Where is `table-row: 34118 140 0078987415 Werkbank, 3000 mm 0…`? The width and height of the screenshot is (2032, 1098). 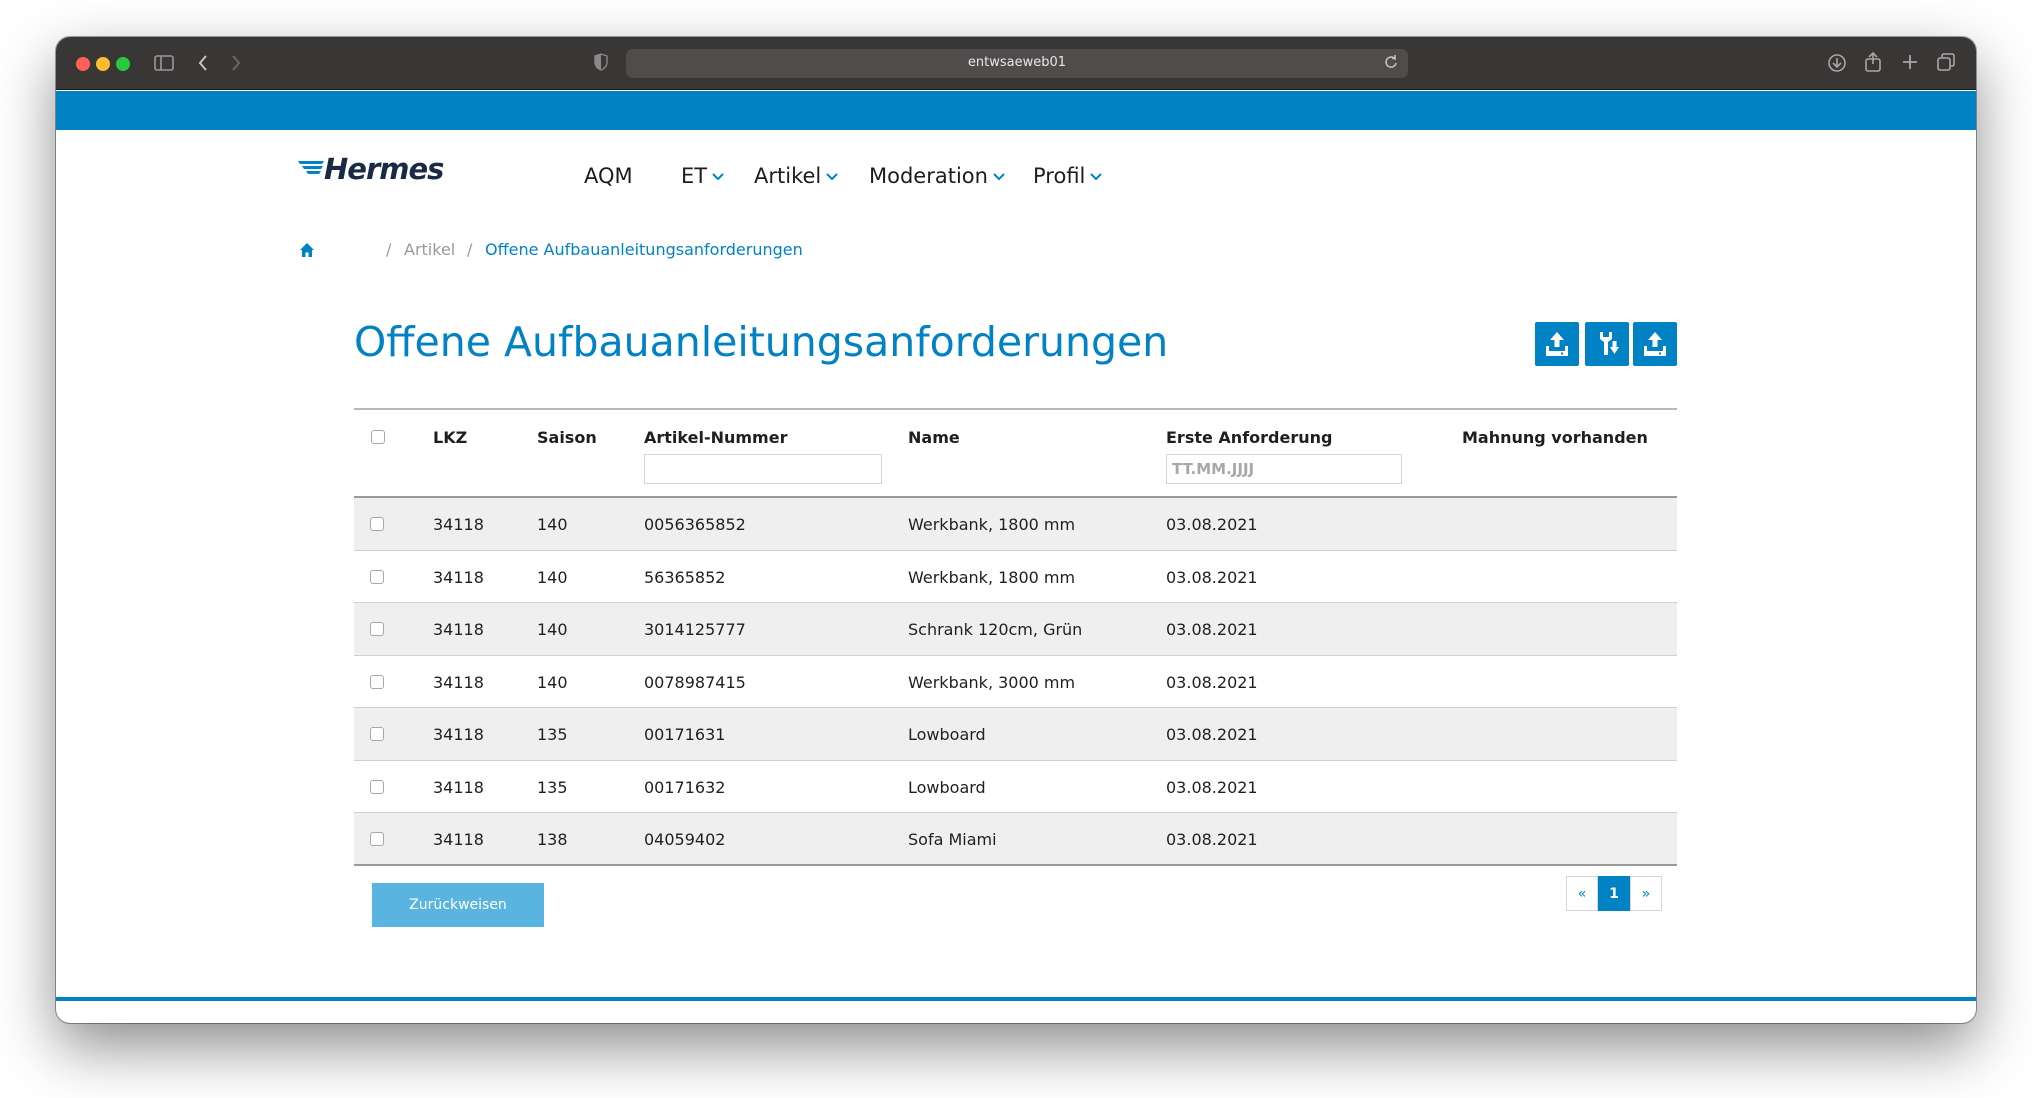
table-row: 34118 140 0078987415 Werkbank, 3000 mm 0… is located at coordinates (1015, 682).